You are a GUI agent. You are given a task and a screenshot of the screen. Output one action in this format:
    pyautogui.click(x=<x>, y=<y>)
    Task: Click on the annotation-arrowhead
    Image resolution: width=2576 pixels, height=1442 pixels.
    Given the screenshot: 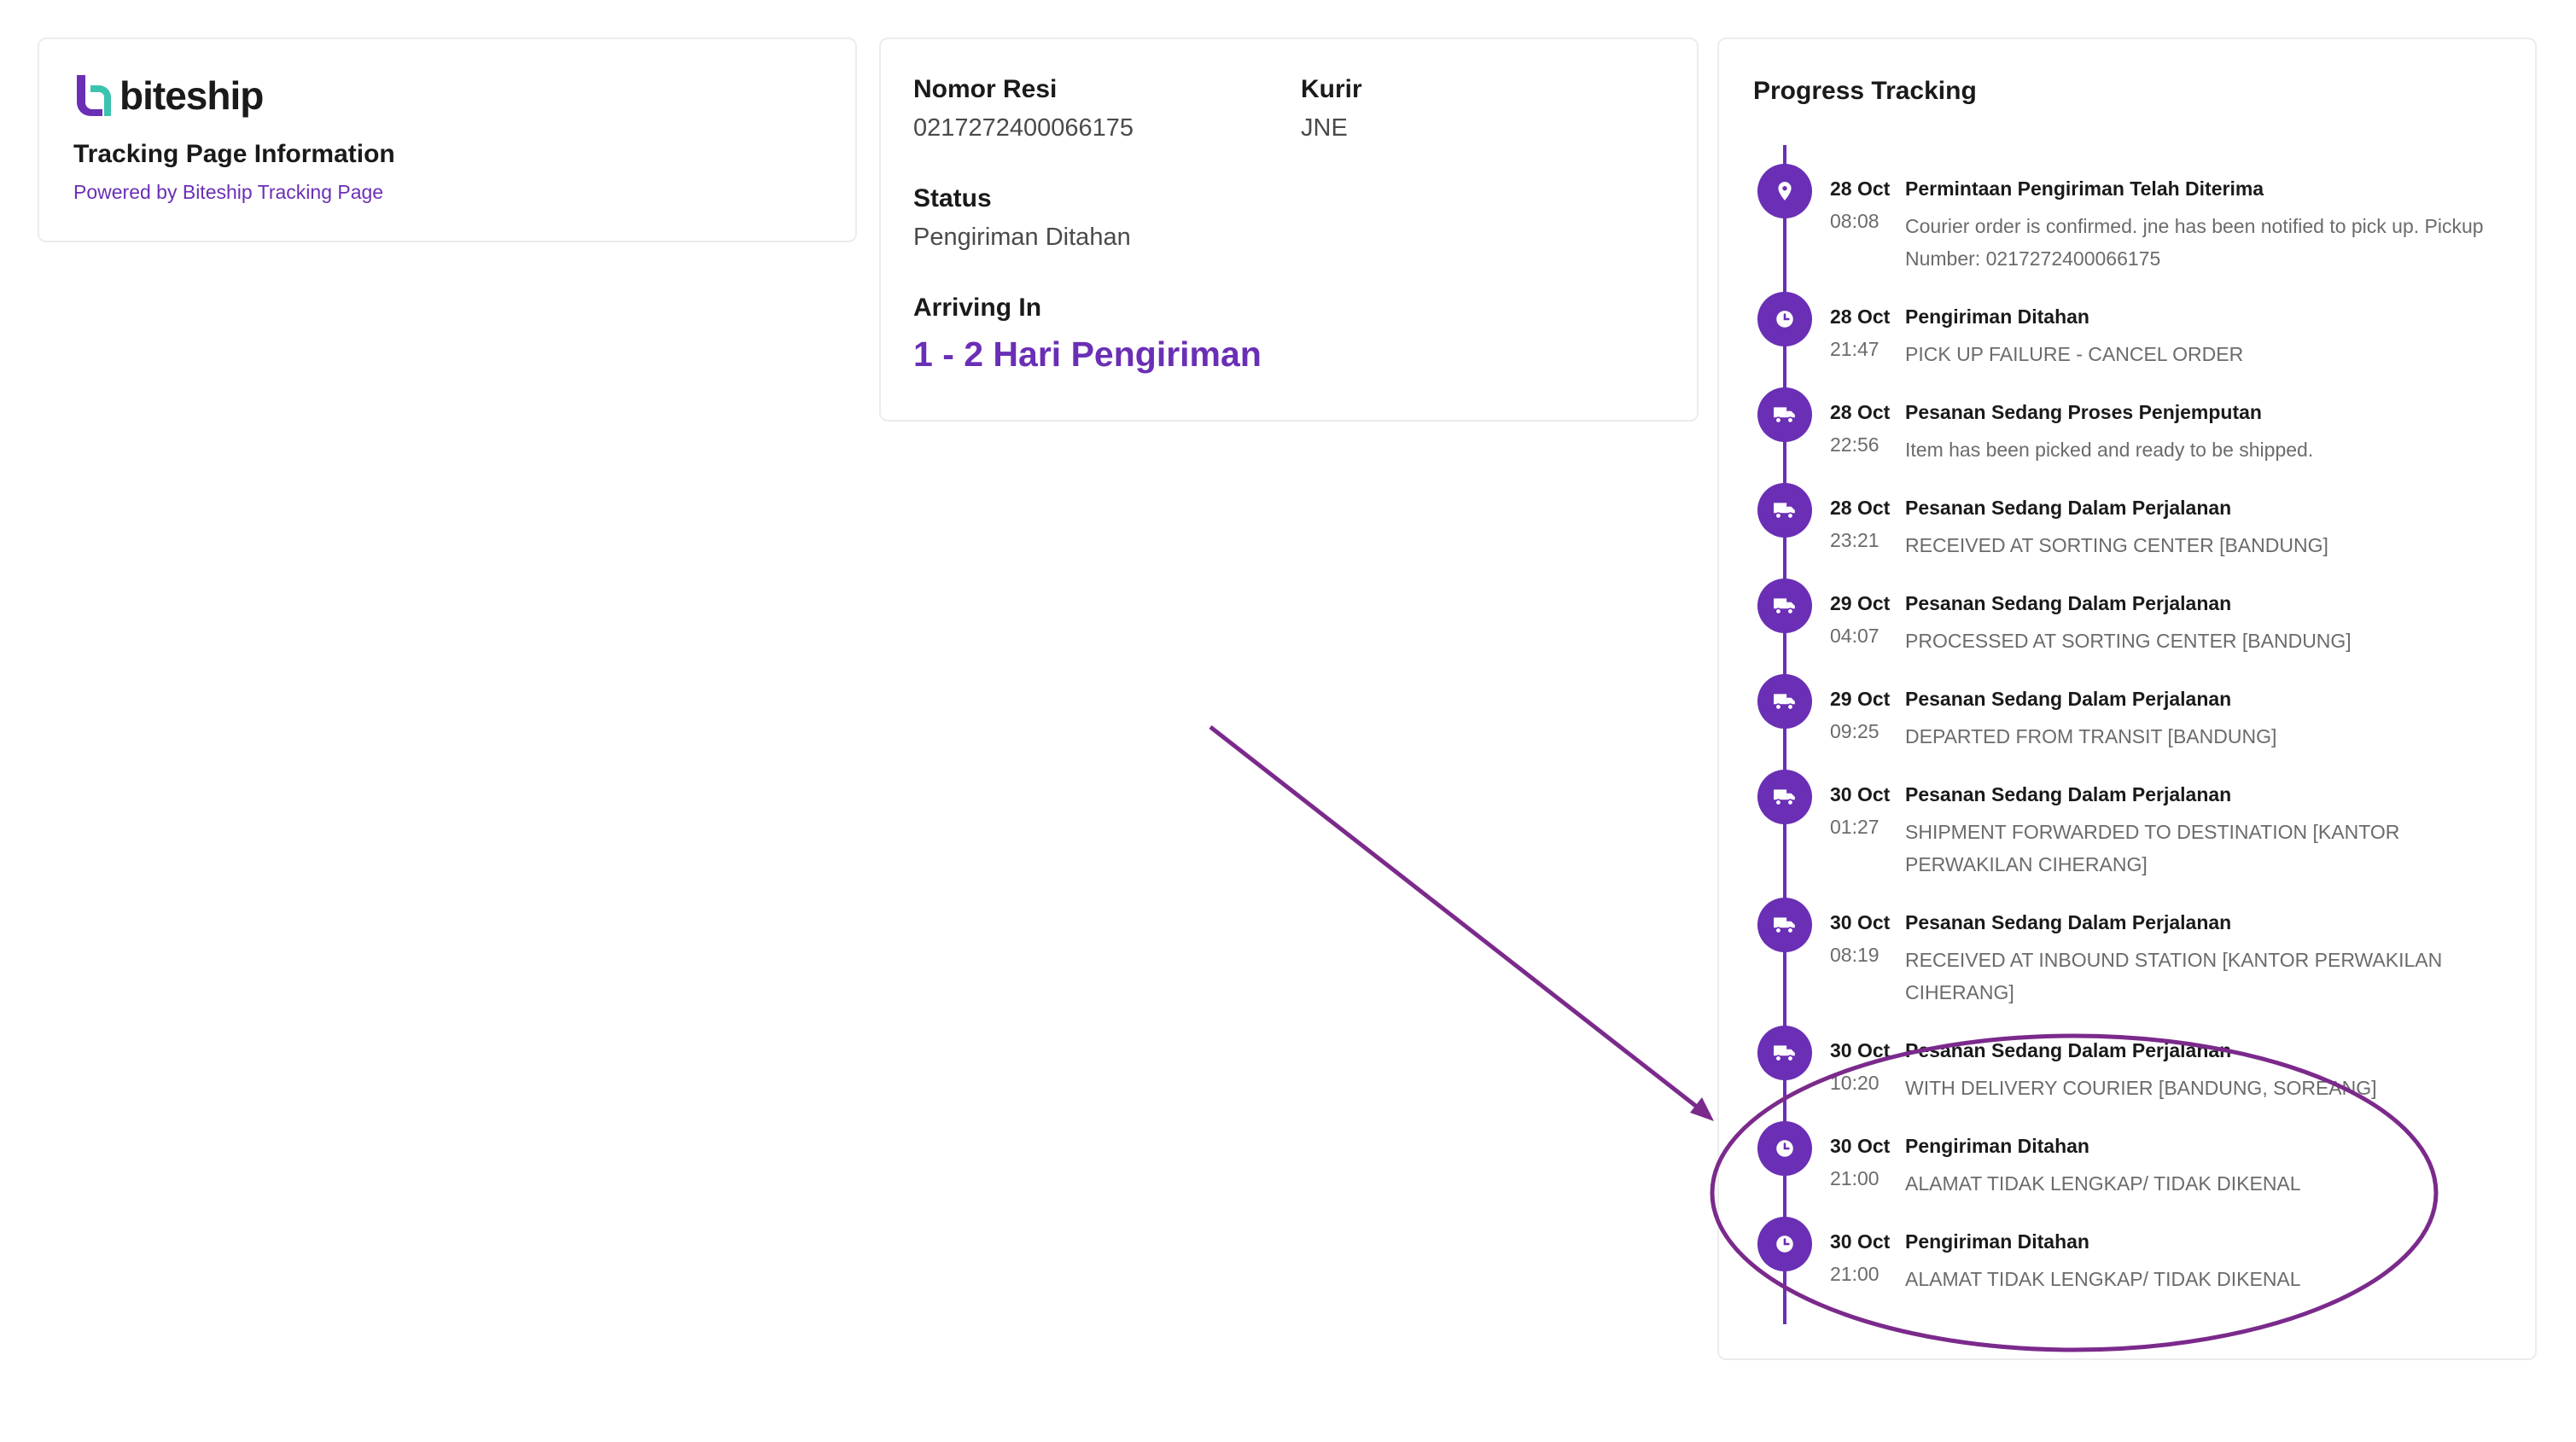 What is the action you would take?
    pyautogui.click(x=1702, y=1109)
    